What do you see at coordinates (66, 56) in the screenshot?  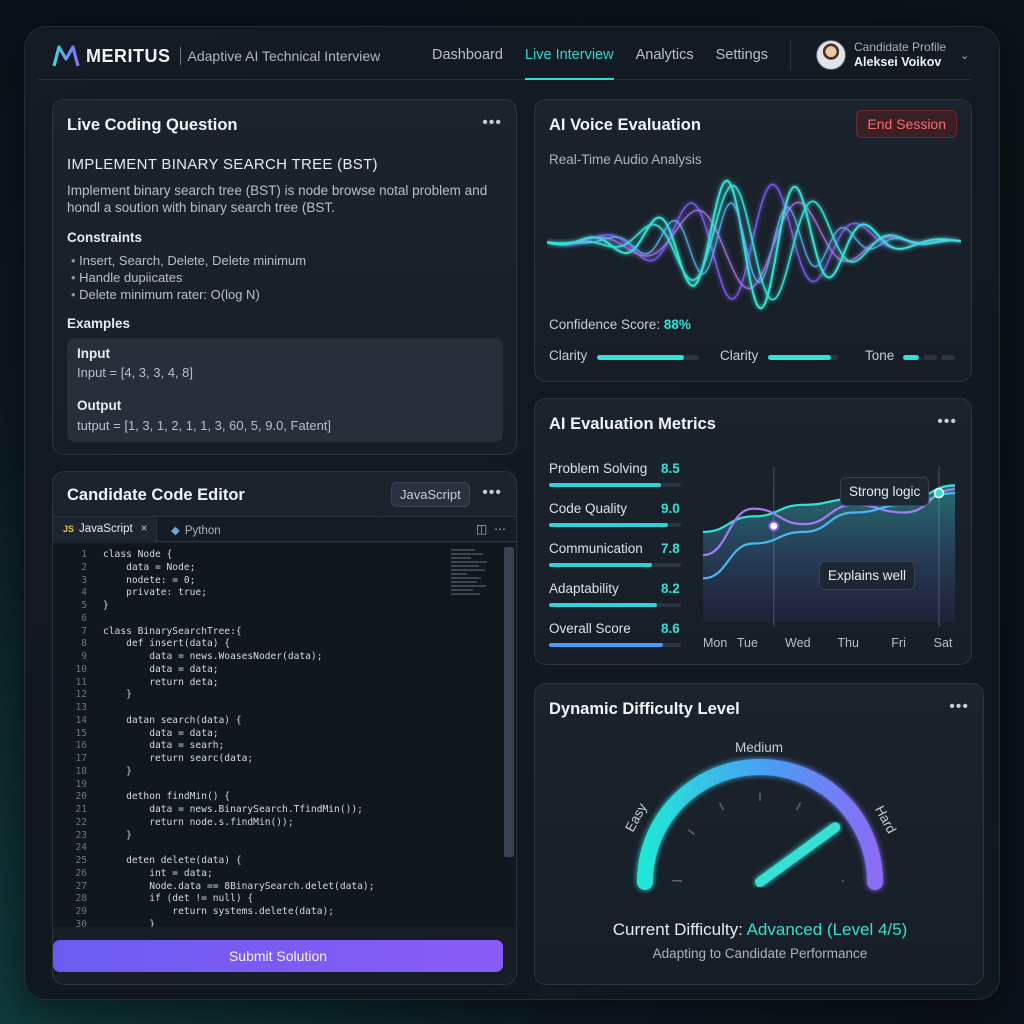 I see `meritus-logo-icon` at bounding box center [66, 56].